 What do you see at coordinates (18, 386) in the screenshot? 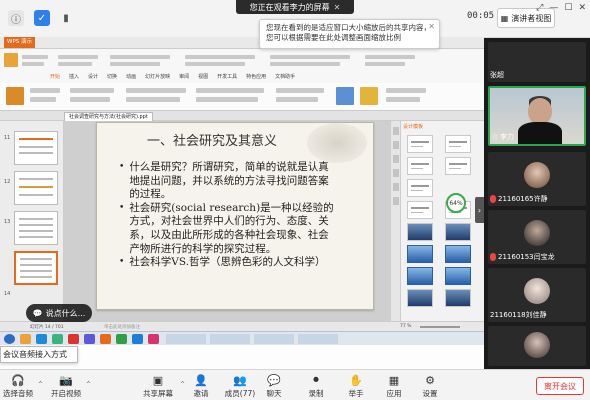
I see `audio-button: 🎧 选择音频` at bounding box center [18, 386].